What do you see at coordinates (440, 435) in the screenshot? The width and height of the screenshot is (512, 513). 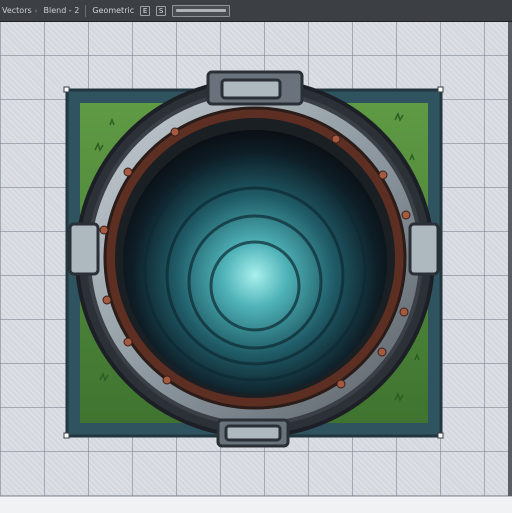 I see `handle-bottom-right` at bounding box center [440, 435].